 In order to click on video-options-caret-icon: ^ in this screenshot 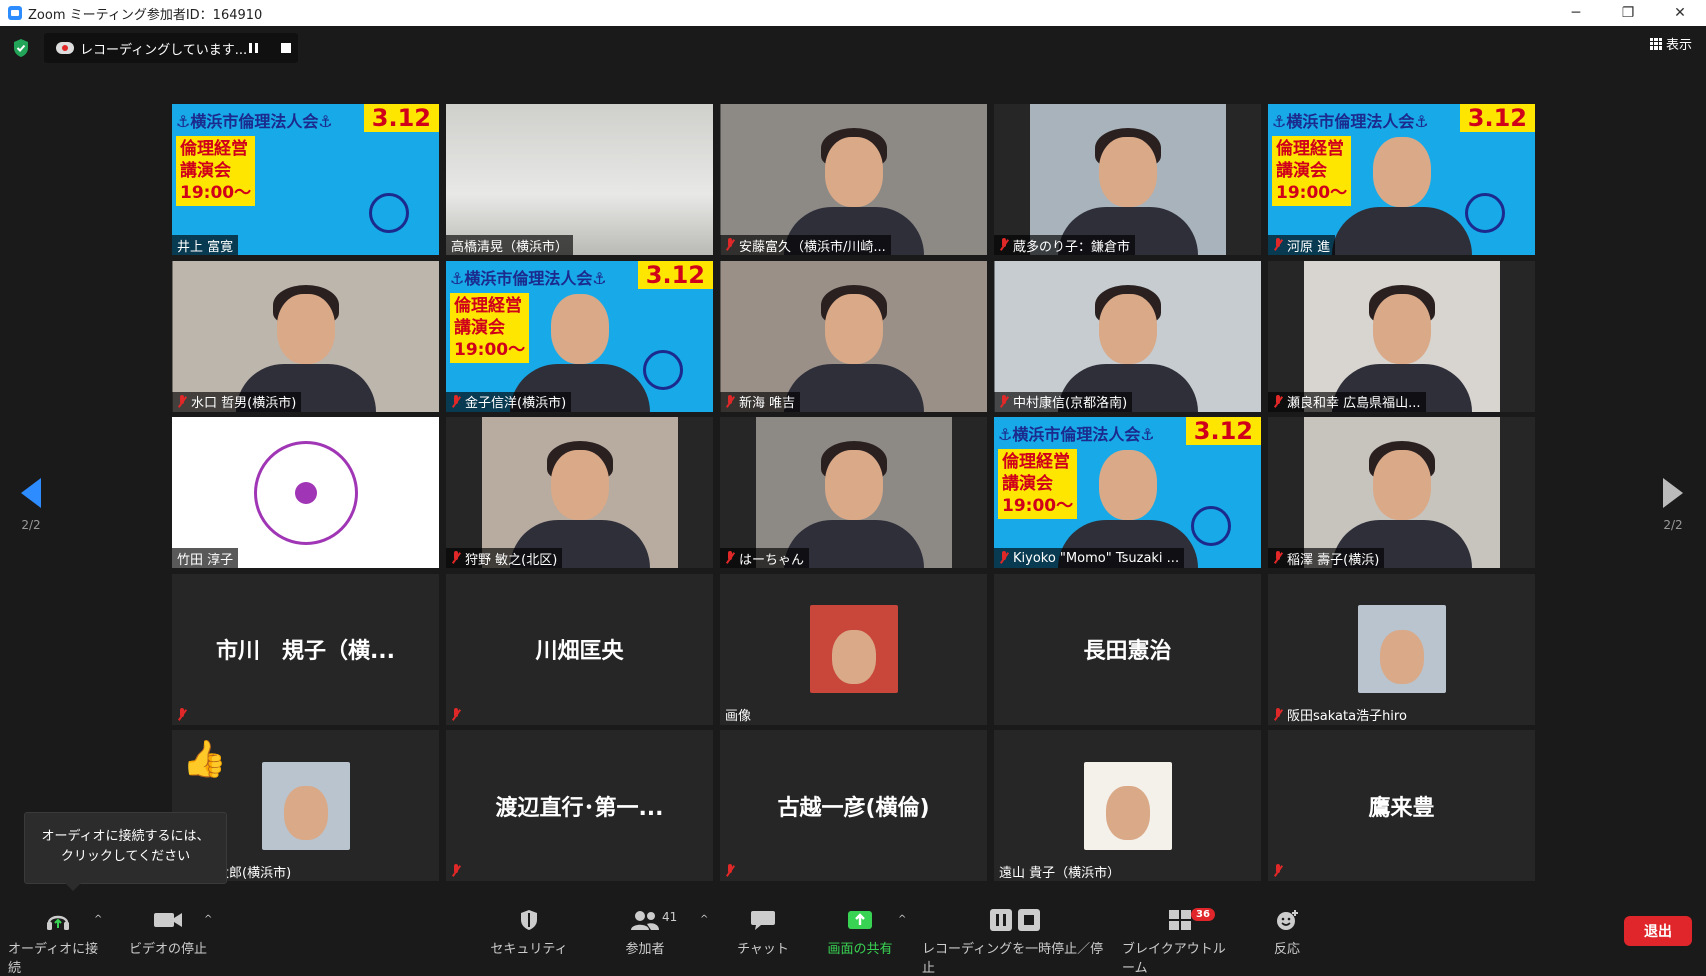, I will do `click(208, 919)`.